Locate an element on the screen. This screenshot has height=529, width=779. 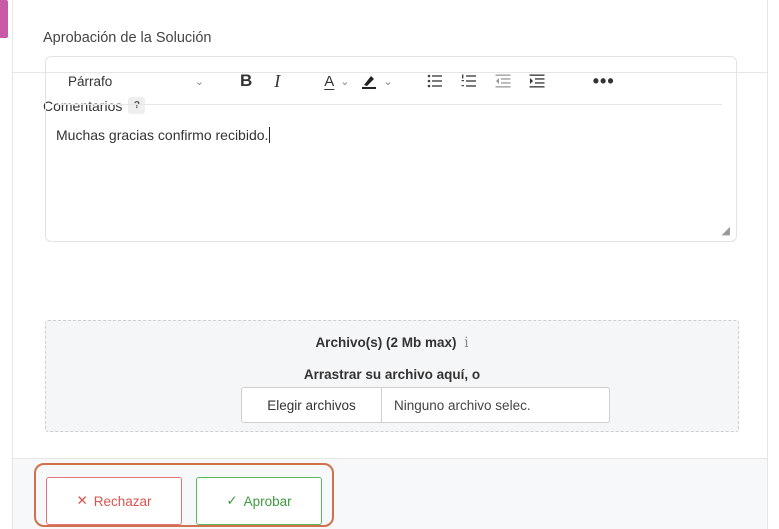
check-icon: ✓ is located at coordinates (232, 500).